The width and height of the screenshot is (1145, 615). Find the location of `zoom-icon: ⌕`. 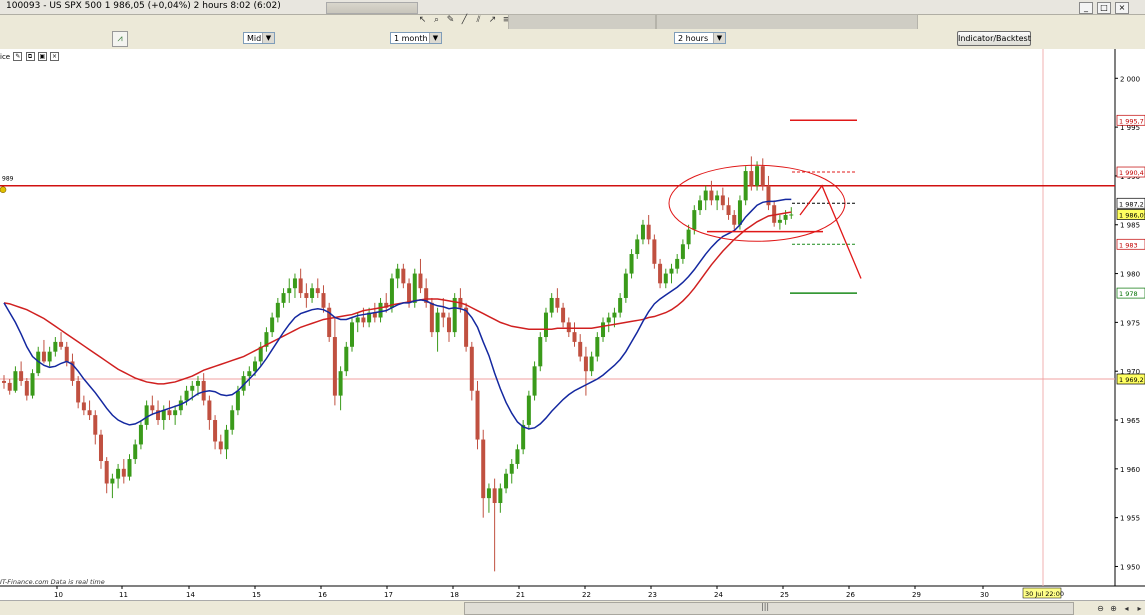

zoom-icon: ⌕ is located at coordinates (436, 20).